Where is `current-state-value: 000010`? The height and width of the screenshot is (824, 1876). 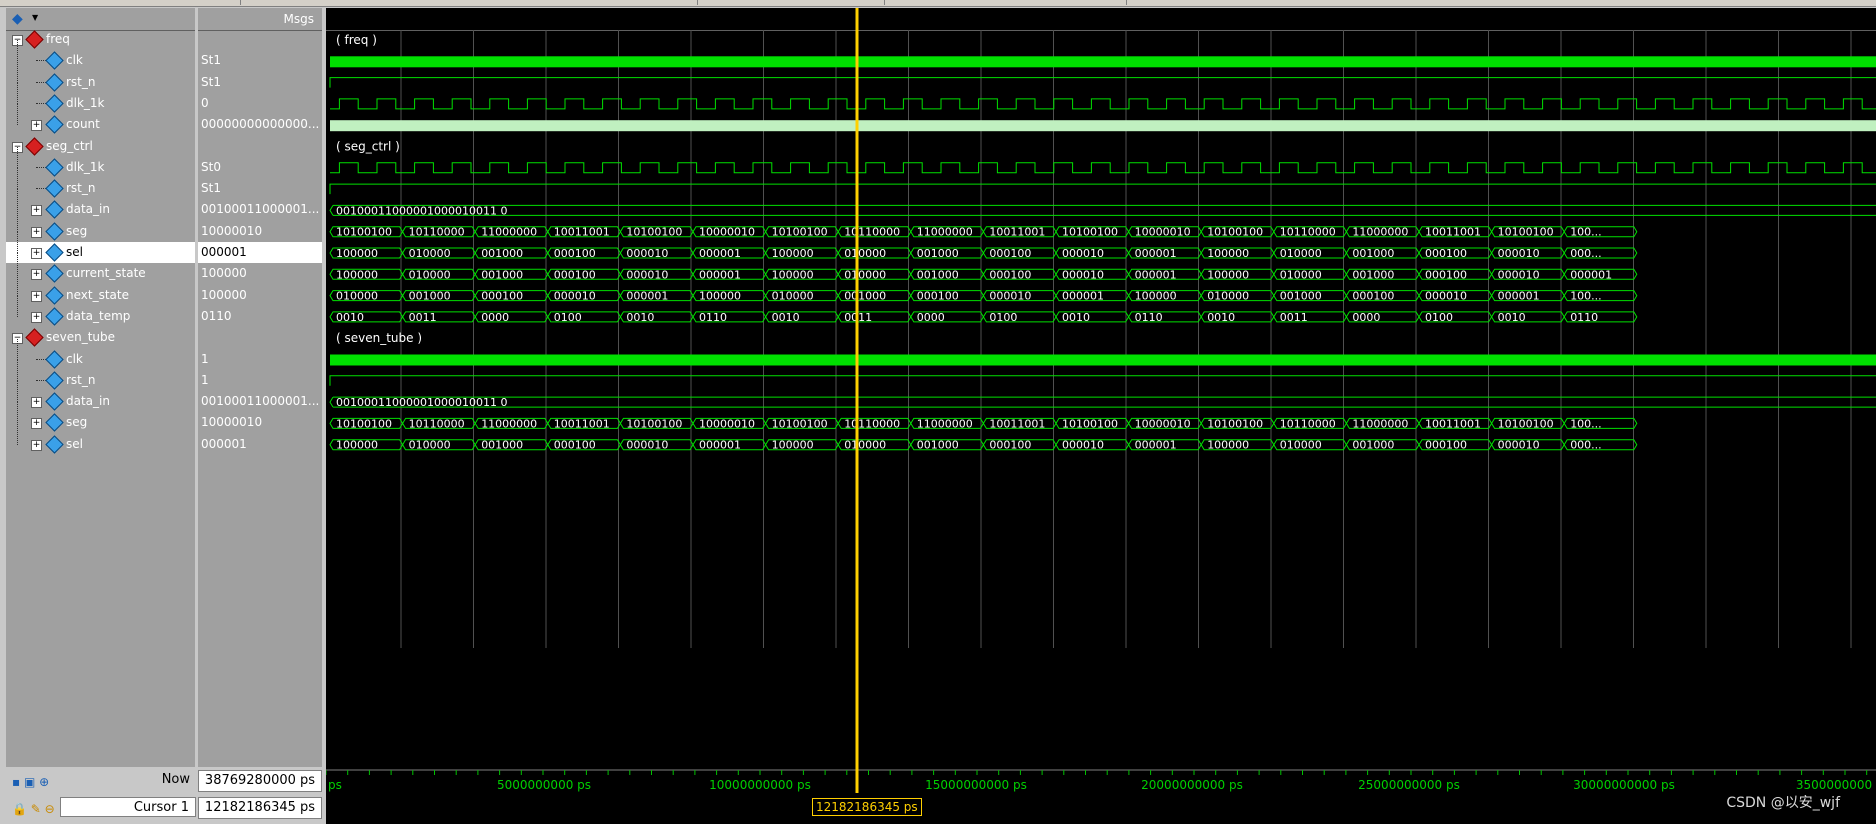
current-state-value: 000010 is located at coordinates (1083, 274).